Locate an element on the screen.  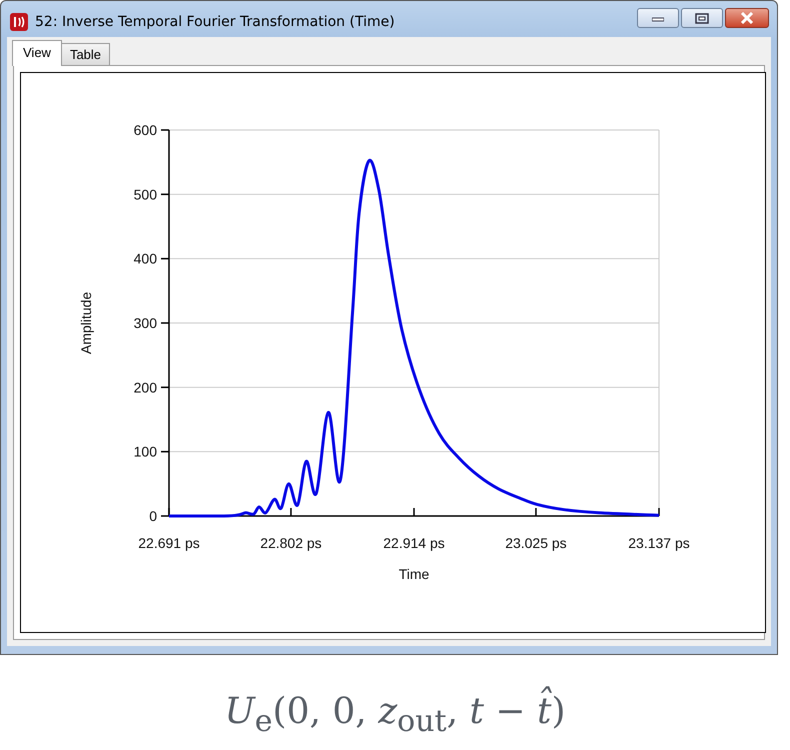
y-tick-label: 200 is located at coordinates (145, 387).